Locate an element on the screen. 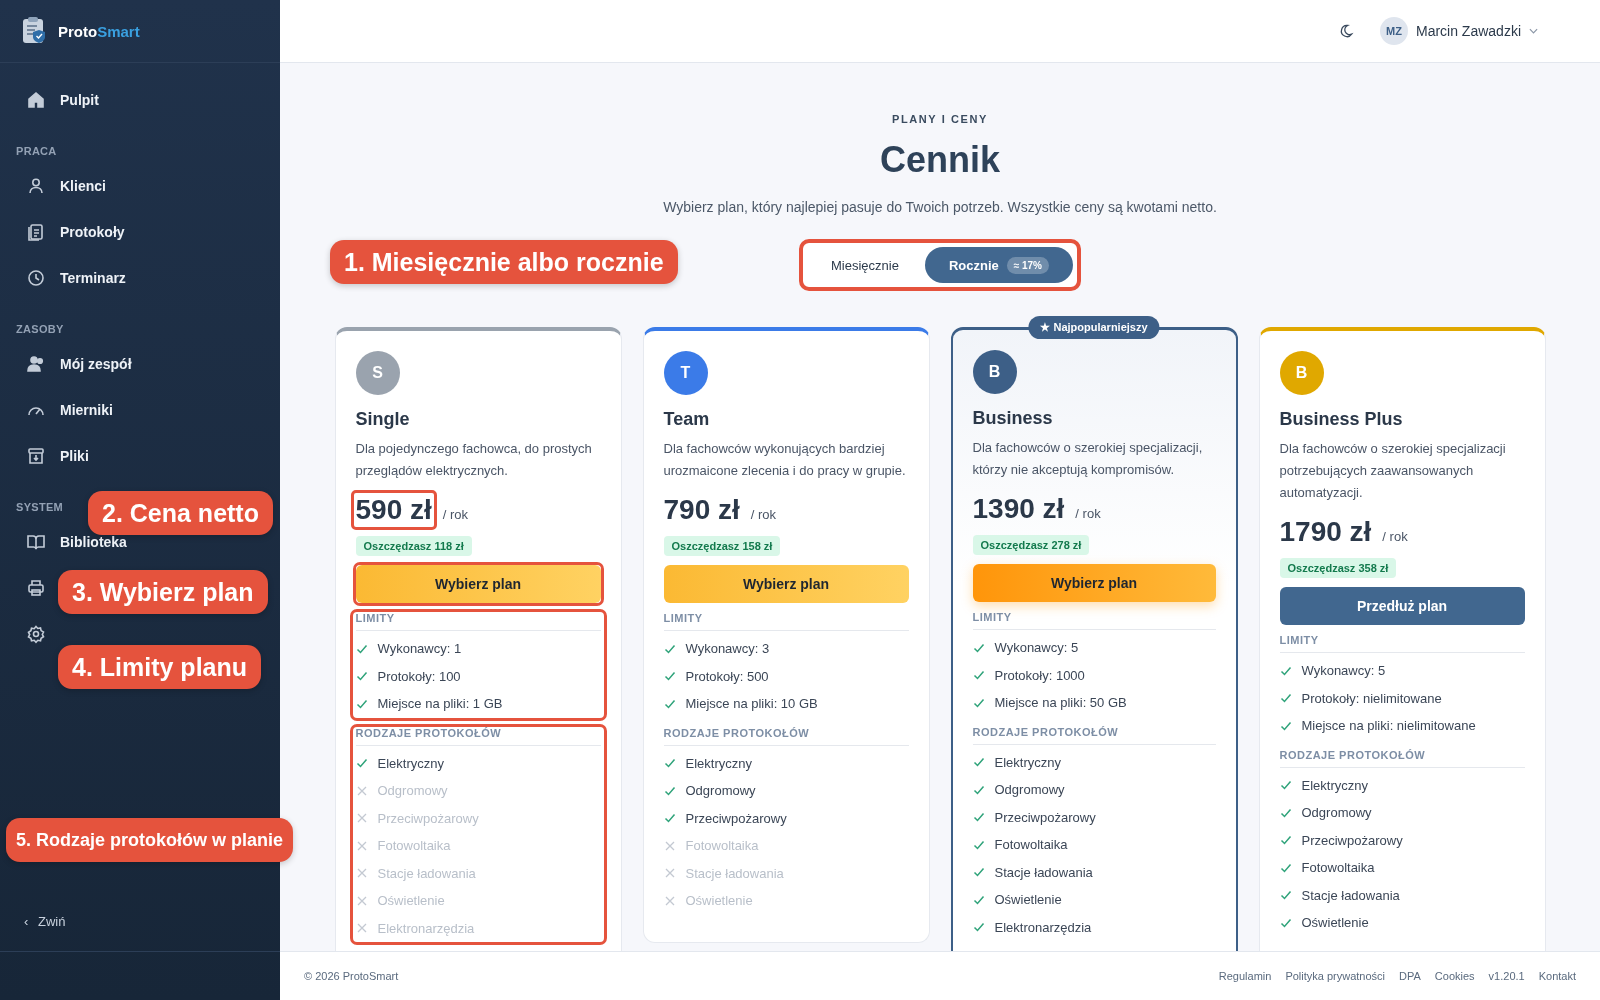 The image size is (1600, 1000). plan-description: Dla fachowców wykonujących bardziej urozmaicone zlecenia i do pracy w grupie. is located at coordinates (785, 460).